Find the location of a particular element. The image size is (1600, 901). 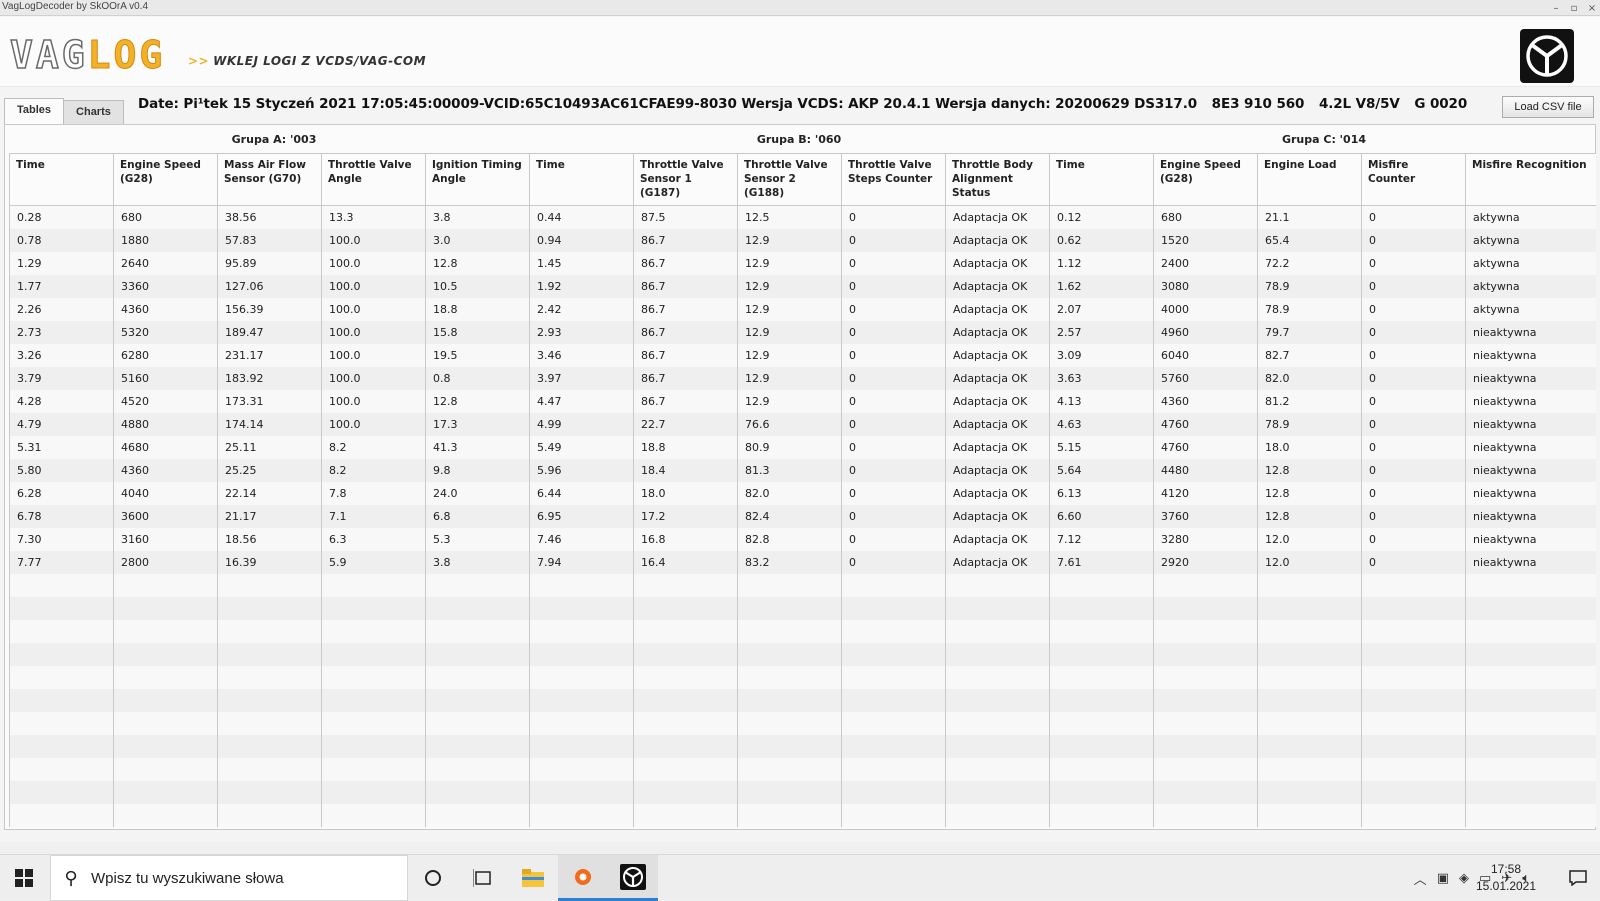

task-view-icon is located at coordinates (483, 878).